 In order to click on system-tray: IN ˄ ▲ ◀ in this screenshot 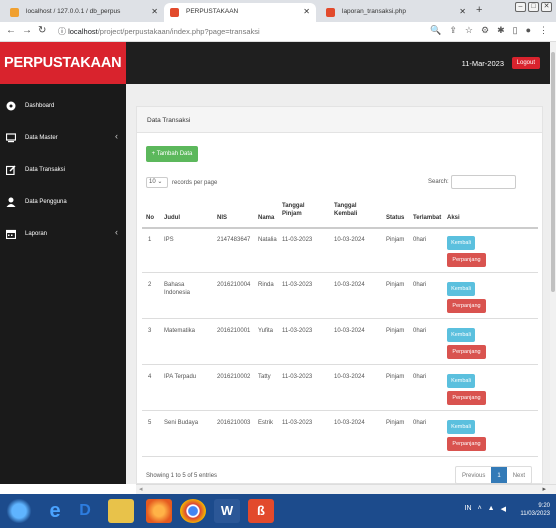, I will do `click(485, 509)`.